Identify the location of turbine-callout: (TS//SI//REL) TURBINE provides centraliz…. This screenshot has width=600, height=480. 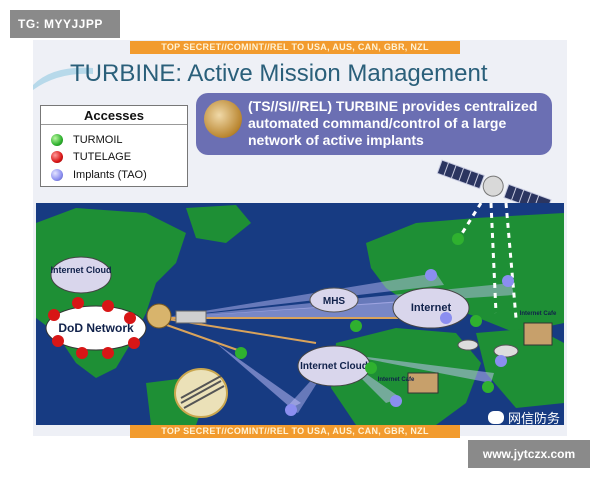
(374, 124).